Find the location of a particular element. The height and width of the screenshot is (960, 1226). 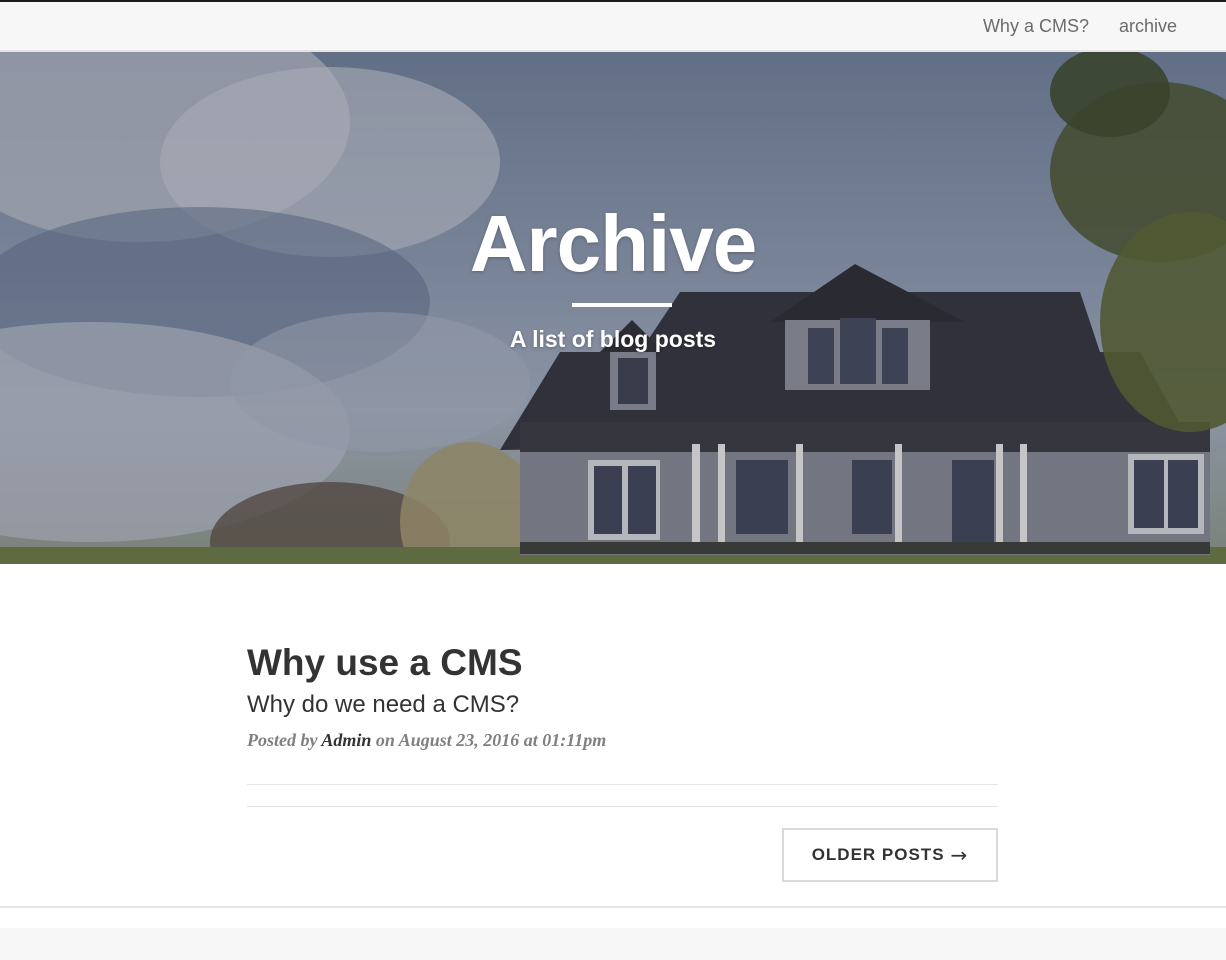

post-title-link: Why use a CMS is located at coordinates (385, 663).